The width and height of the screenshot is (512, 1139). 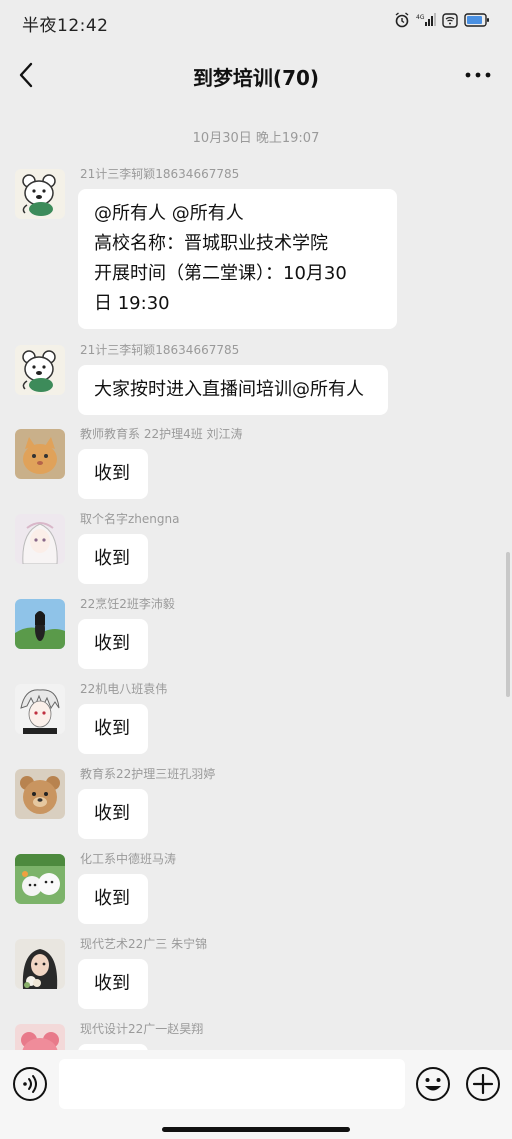 I want to click on portrait-avatar-icon, so click(x=40, y=964).